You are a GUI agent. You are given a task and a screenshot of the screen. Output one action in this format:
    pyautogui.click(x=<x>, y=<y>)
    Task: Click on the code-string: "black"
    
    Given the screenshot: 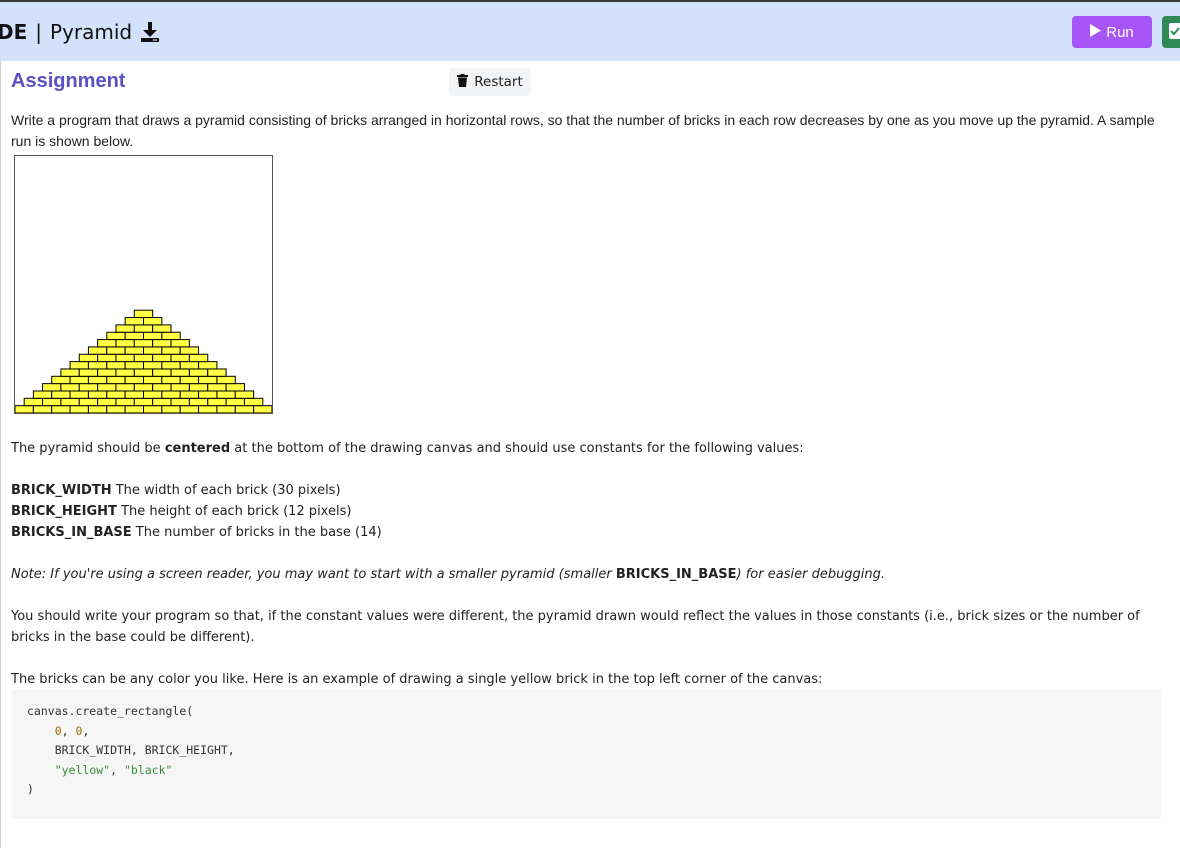 What is the action you would take?
    pyautogui.click(x=148, y=769)
    